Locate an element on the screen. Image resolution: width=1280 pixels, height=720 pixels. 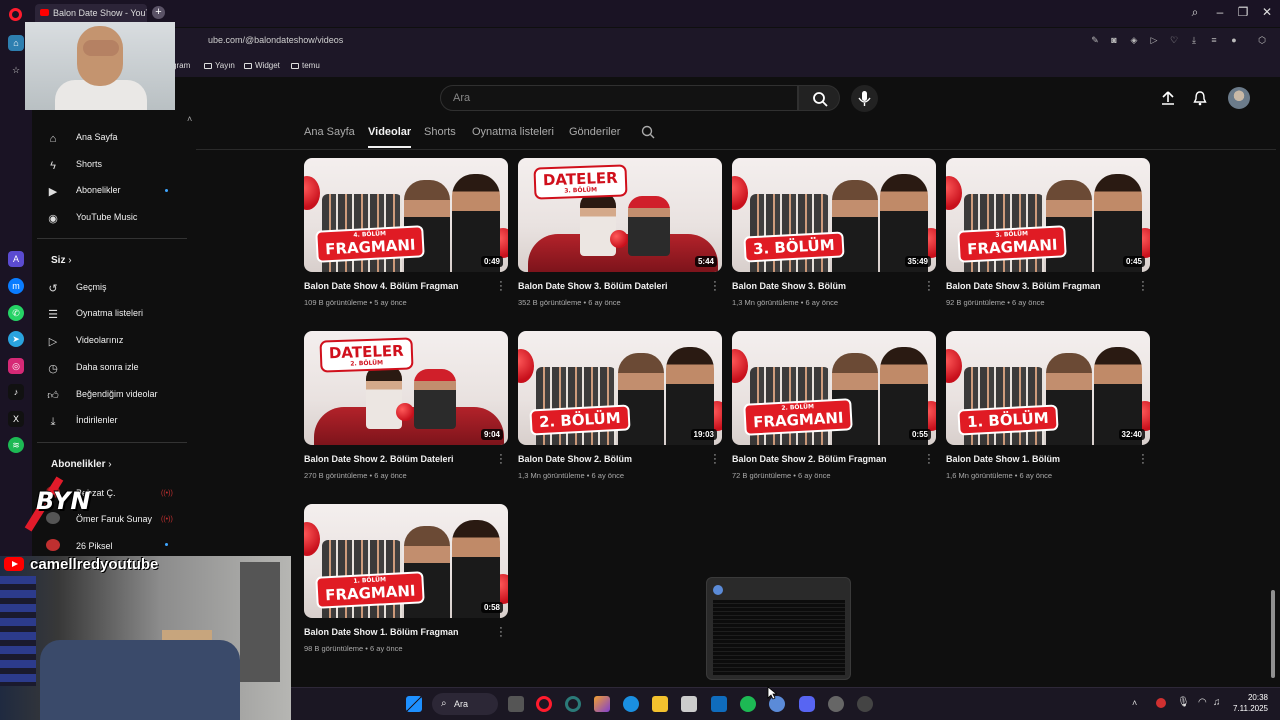
tiktok-icon: ♪ is located at coordinates (16, 392).